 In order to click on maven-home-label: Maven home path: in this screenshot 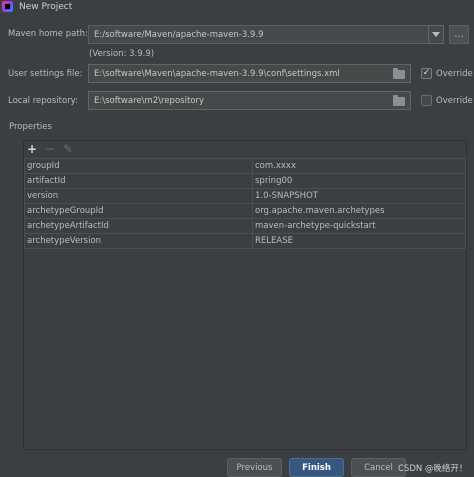, I will do `click(48, 34)`.